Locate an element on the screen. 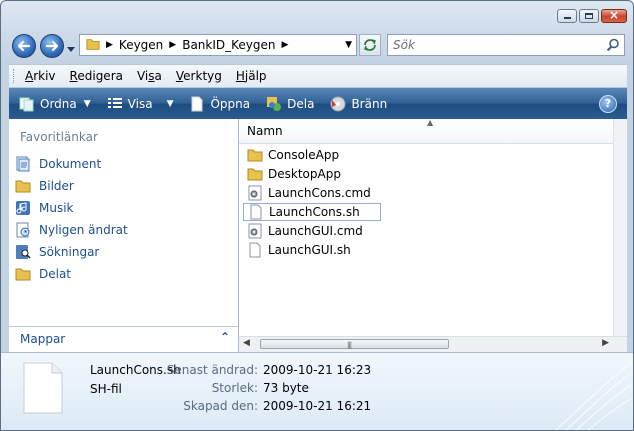 The height and width of the screenshot is (431, 634). search-input: Sök is located at coordinates (404, 45).